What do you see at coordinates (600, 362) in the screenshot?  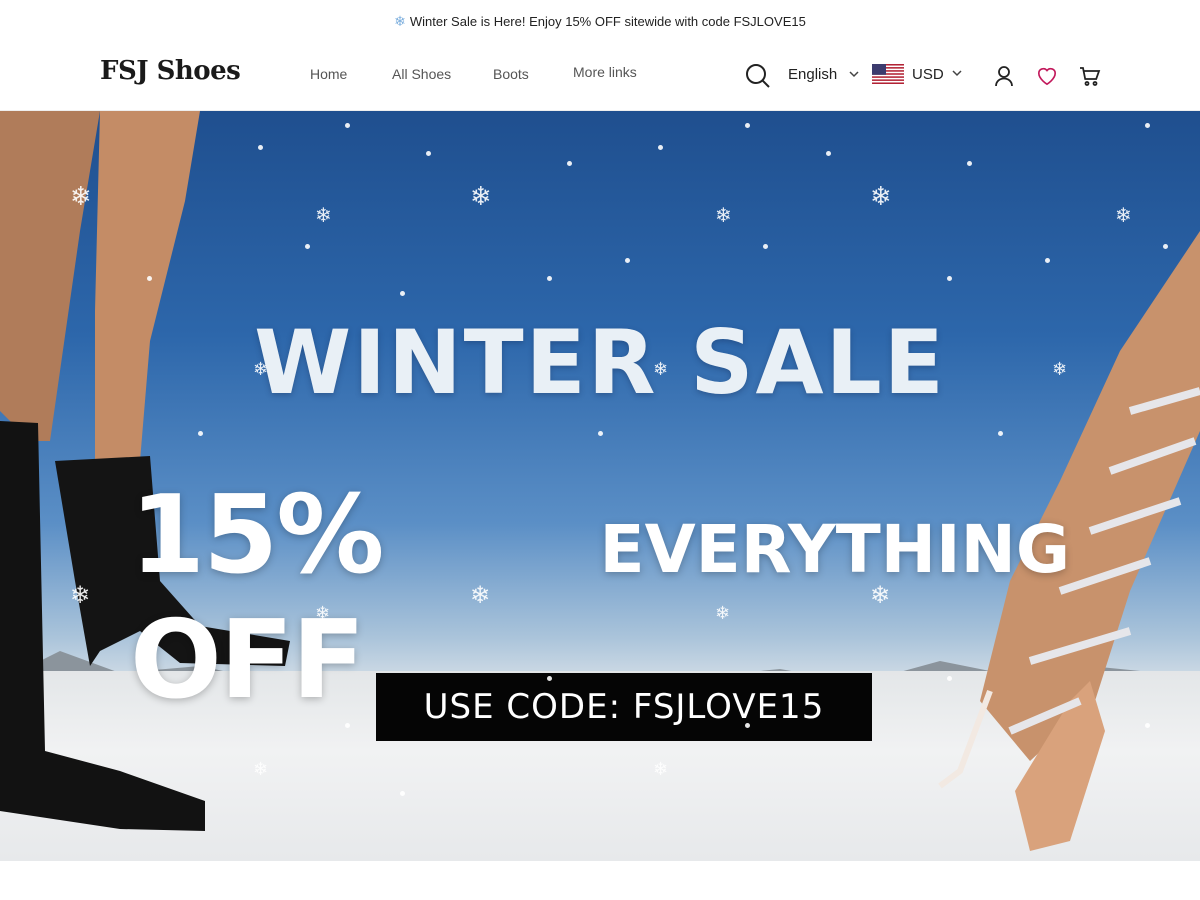 I see `hero-title: WINTER SALE` at bounding box center [600, 362].